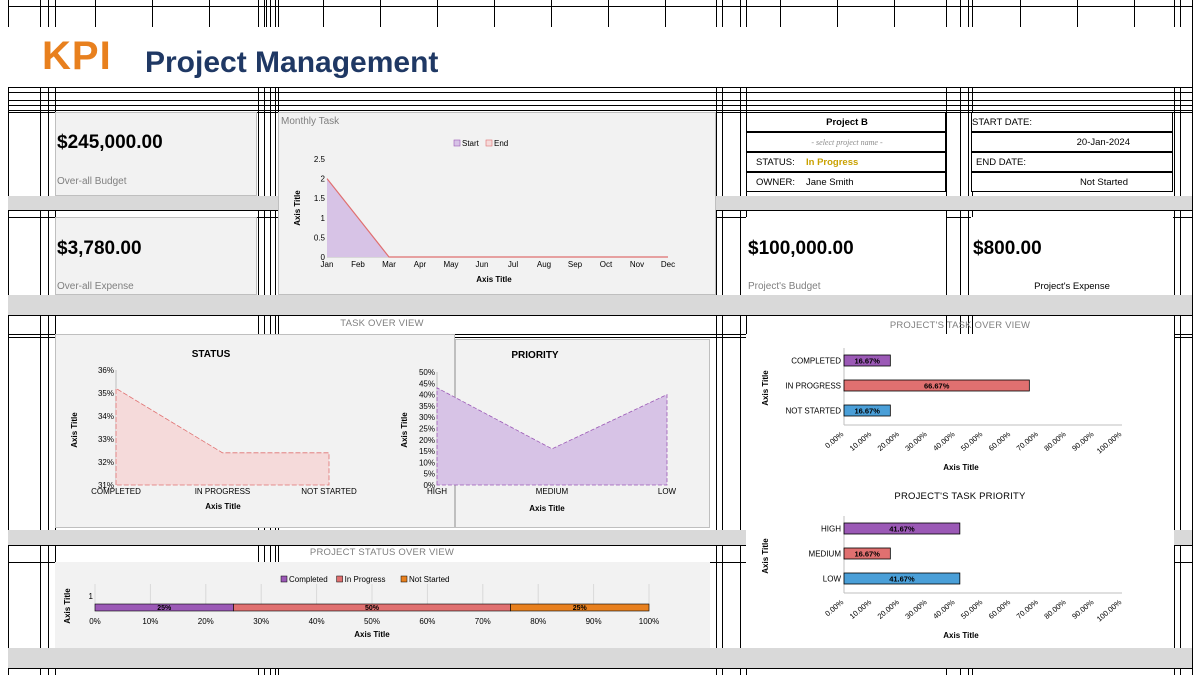  What do you see at coordinates (544, 264) in the screenshot?
I see `x-tick-label: Aug` at bounding box center [544, 264].